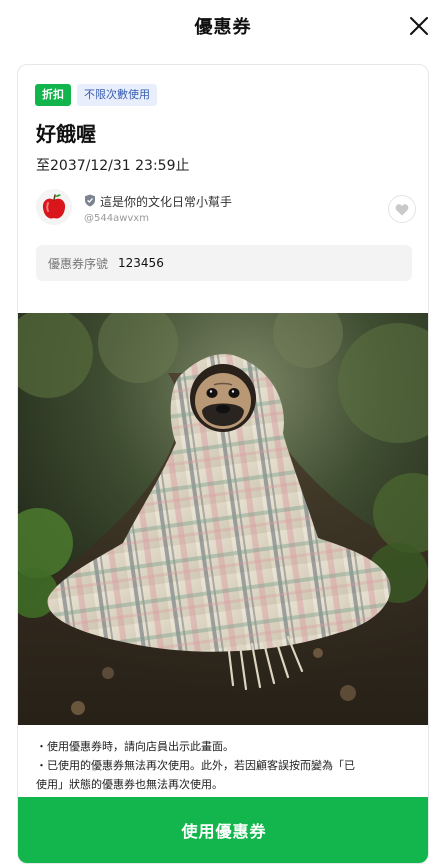 The image size is (446, 866). I want to click on account-id: @544awvxm, so click(116, 218).